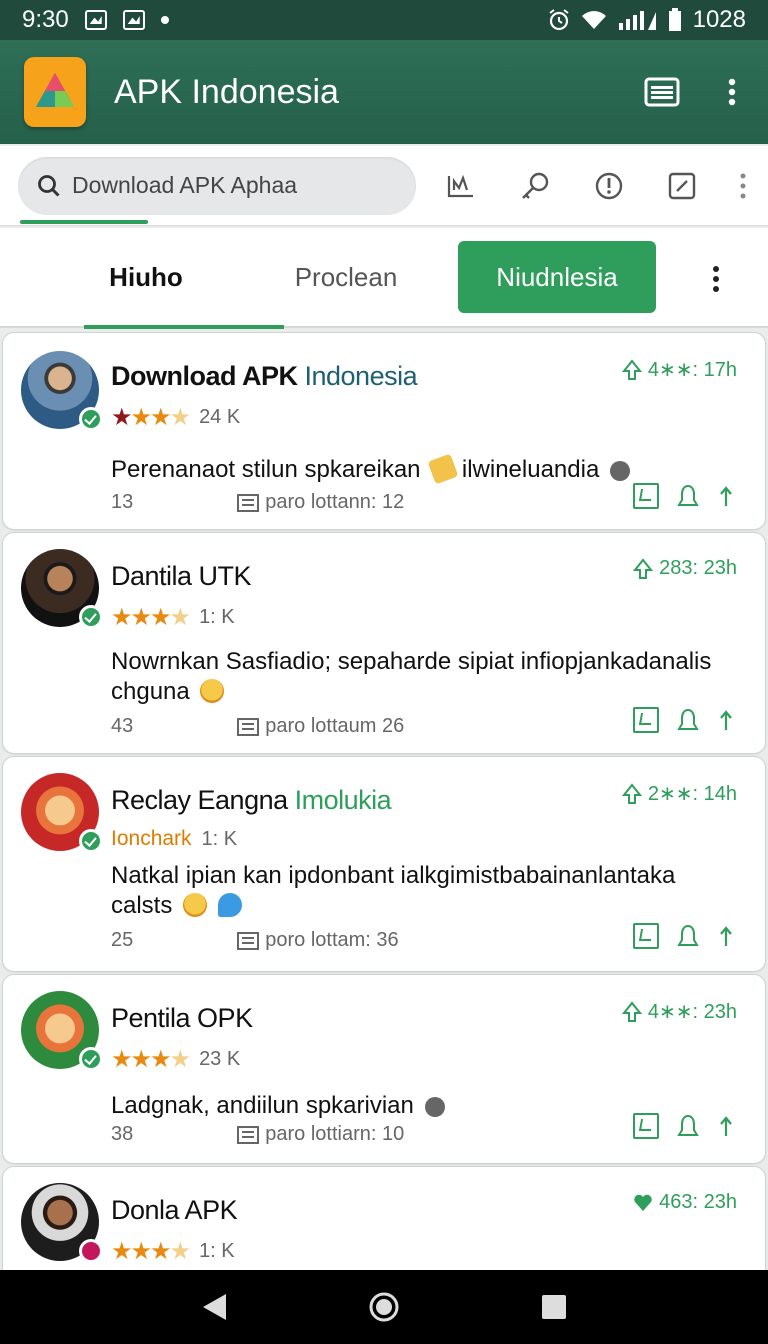 The image size is (768, 1344). Describe the element at coordinates (185, 185) in the screenshot. I see `search-input-text: Download APK Aphaa` at that location.